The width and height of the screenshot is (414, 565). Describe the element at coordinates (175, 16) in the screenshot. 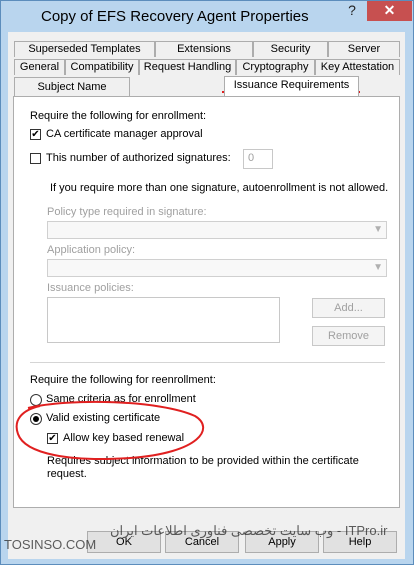

I see `window-title: Copy of EFS Recovery Agent Properties` at that location.